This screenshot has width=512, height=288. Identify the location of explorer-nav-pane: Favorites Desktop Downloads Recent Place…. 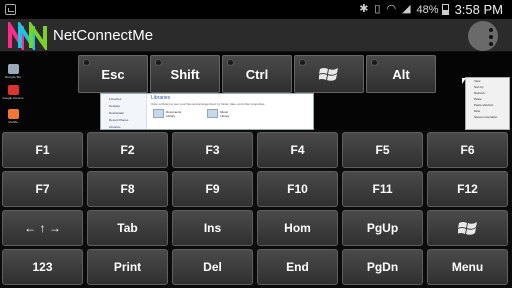
(124, 111).